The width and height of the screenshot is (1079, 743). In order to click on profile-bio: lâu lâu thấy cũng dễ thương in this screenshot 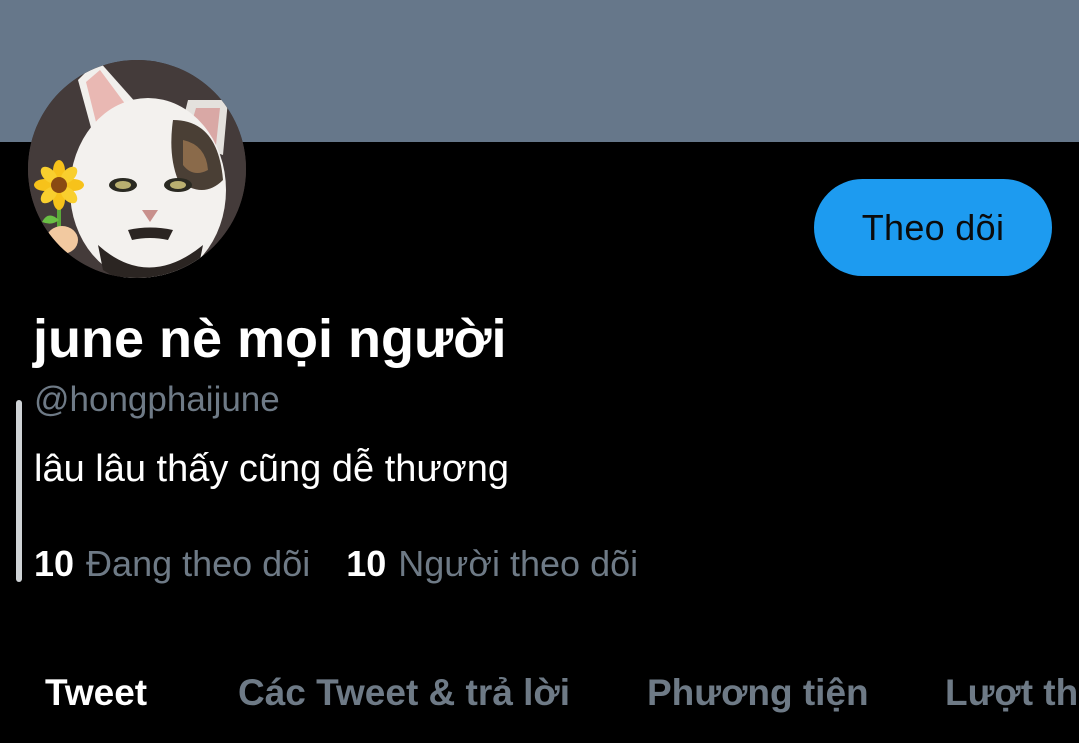, I will do `click(272, 469)`.